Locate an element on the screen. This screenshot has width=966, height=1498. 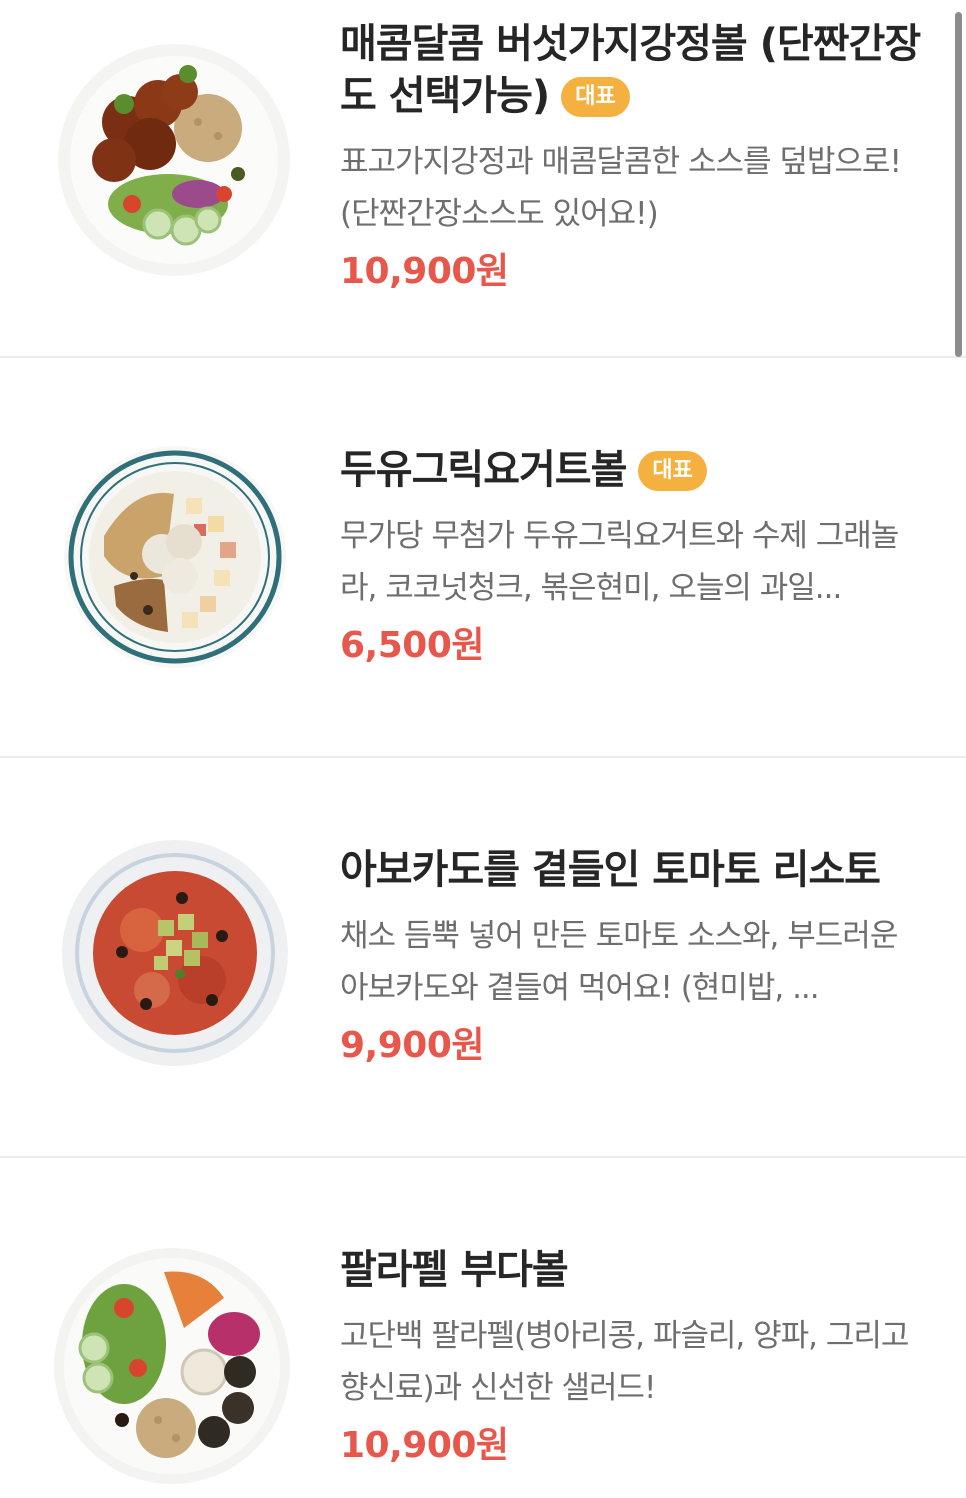
vertical-scrollbar is located at coordinates (958, 184).